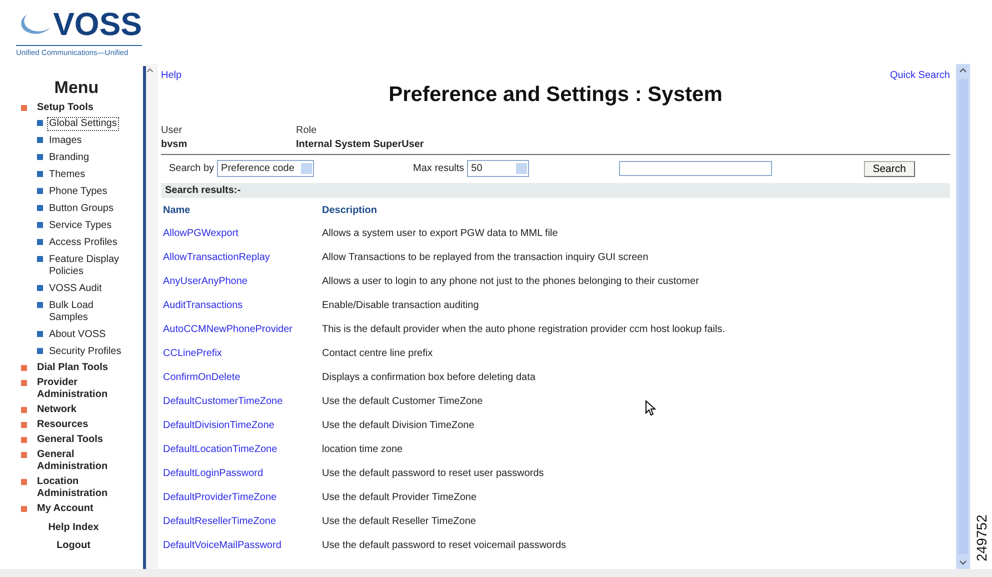 This screenshot has height=577, width=992. I want to click on preference-link: DefaultProviderTimeZone, so click(220, 497).